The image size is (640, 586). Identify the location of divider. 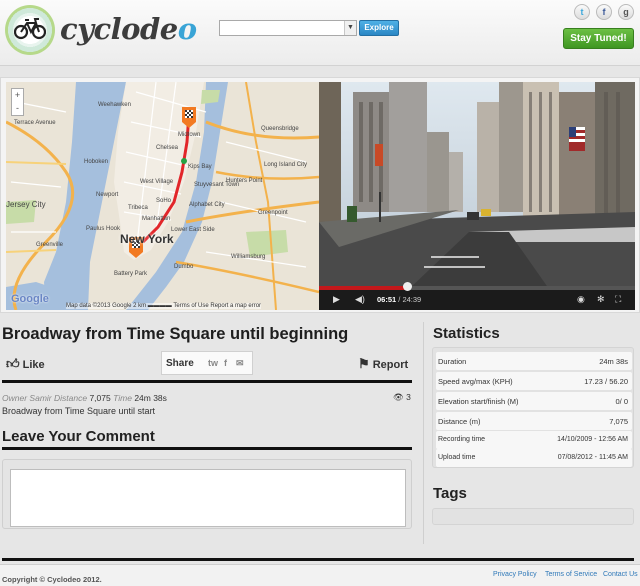
(207, 381).